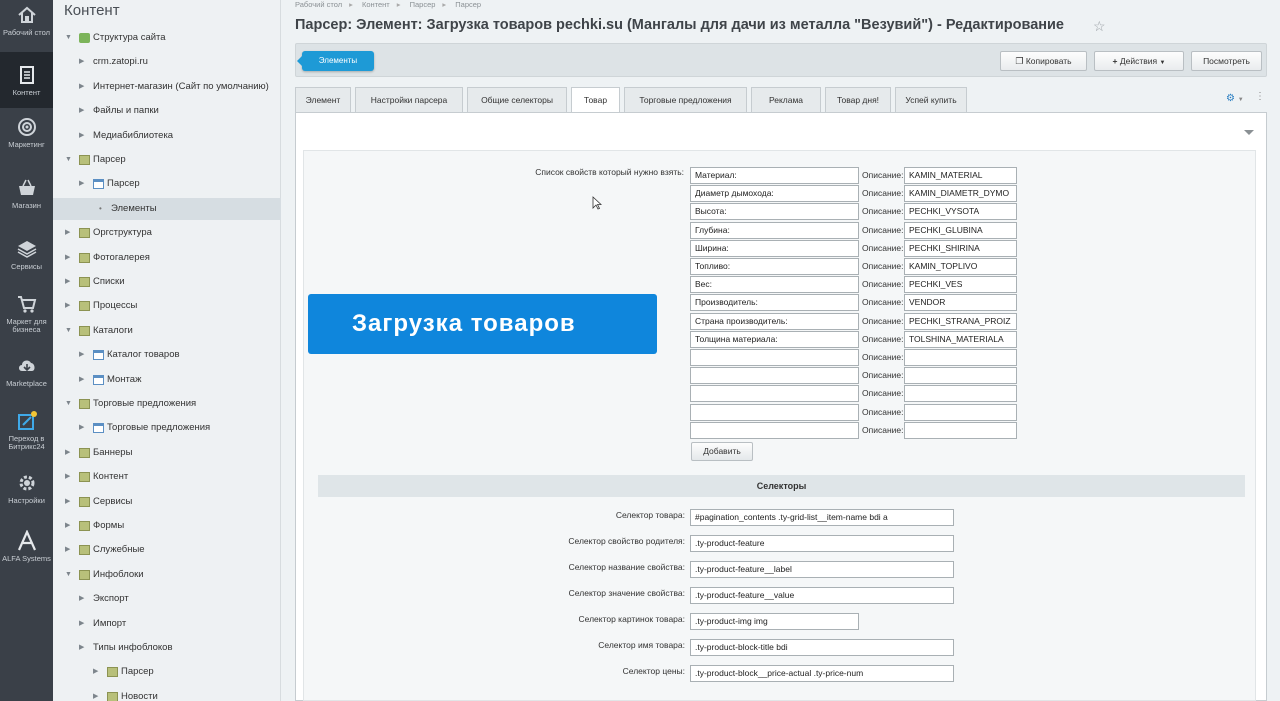 Image resolution: width=1280 pixels, height=701 pixels. I want to click on add-property-button: Добавить, so click(722, 451).